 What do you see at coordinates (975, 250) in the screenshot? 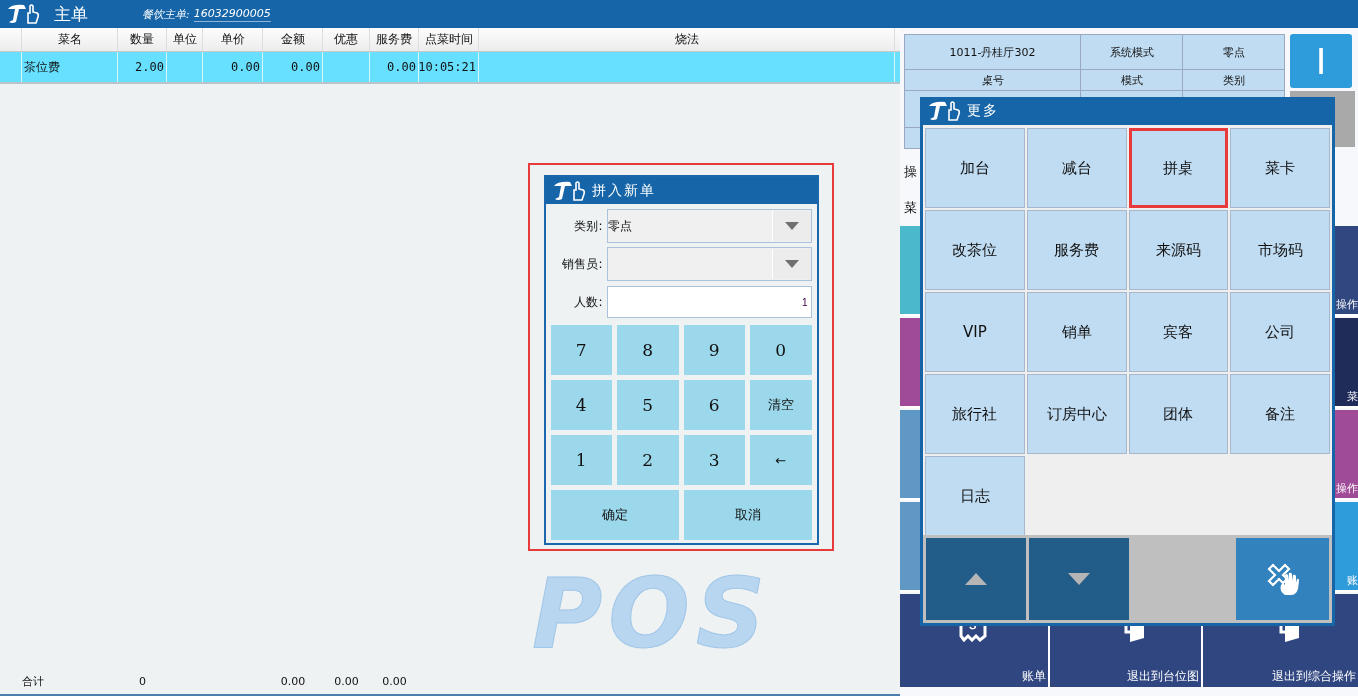
I see `menu-item: 改茶位` at bounding box center [975, 250].